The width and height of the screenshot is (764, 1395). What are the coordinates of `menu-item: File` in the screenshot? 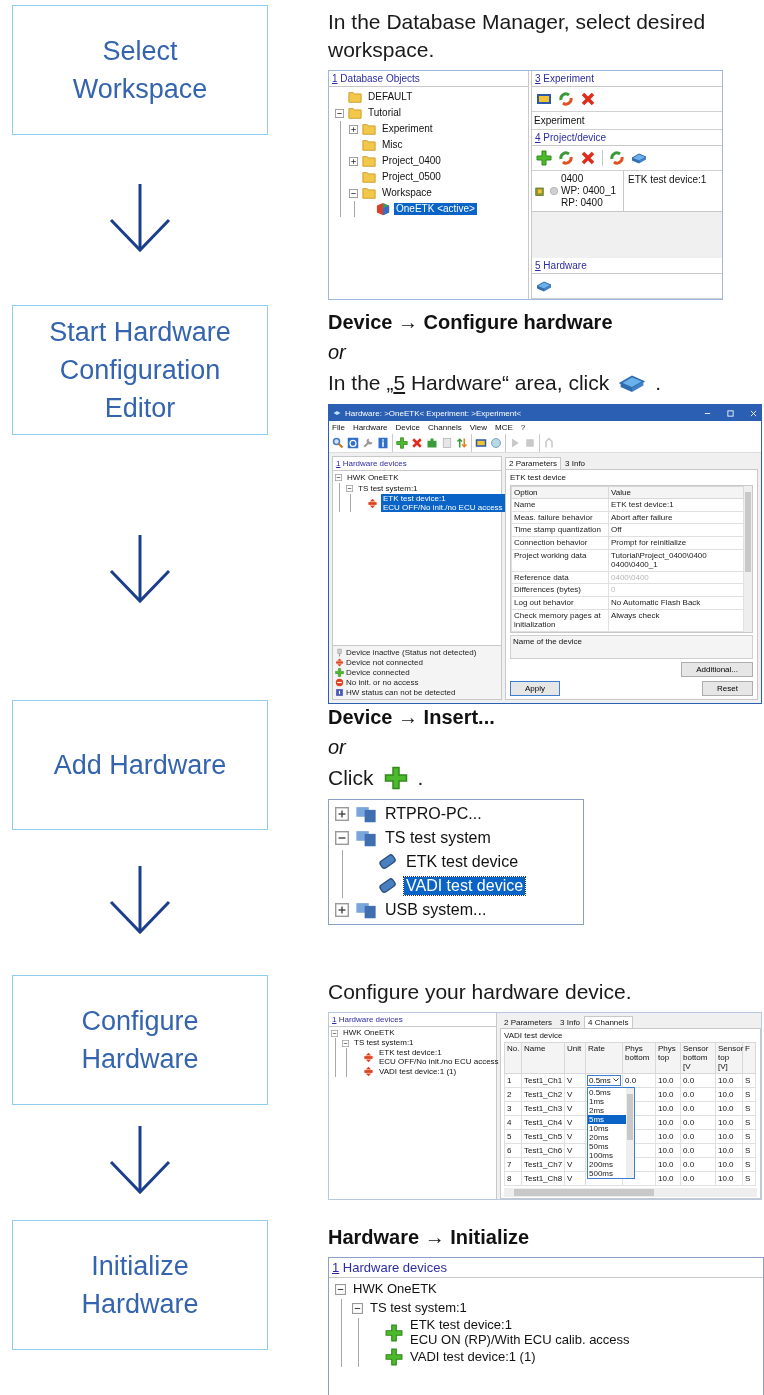 It's located at (338, 427).